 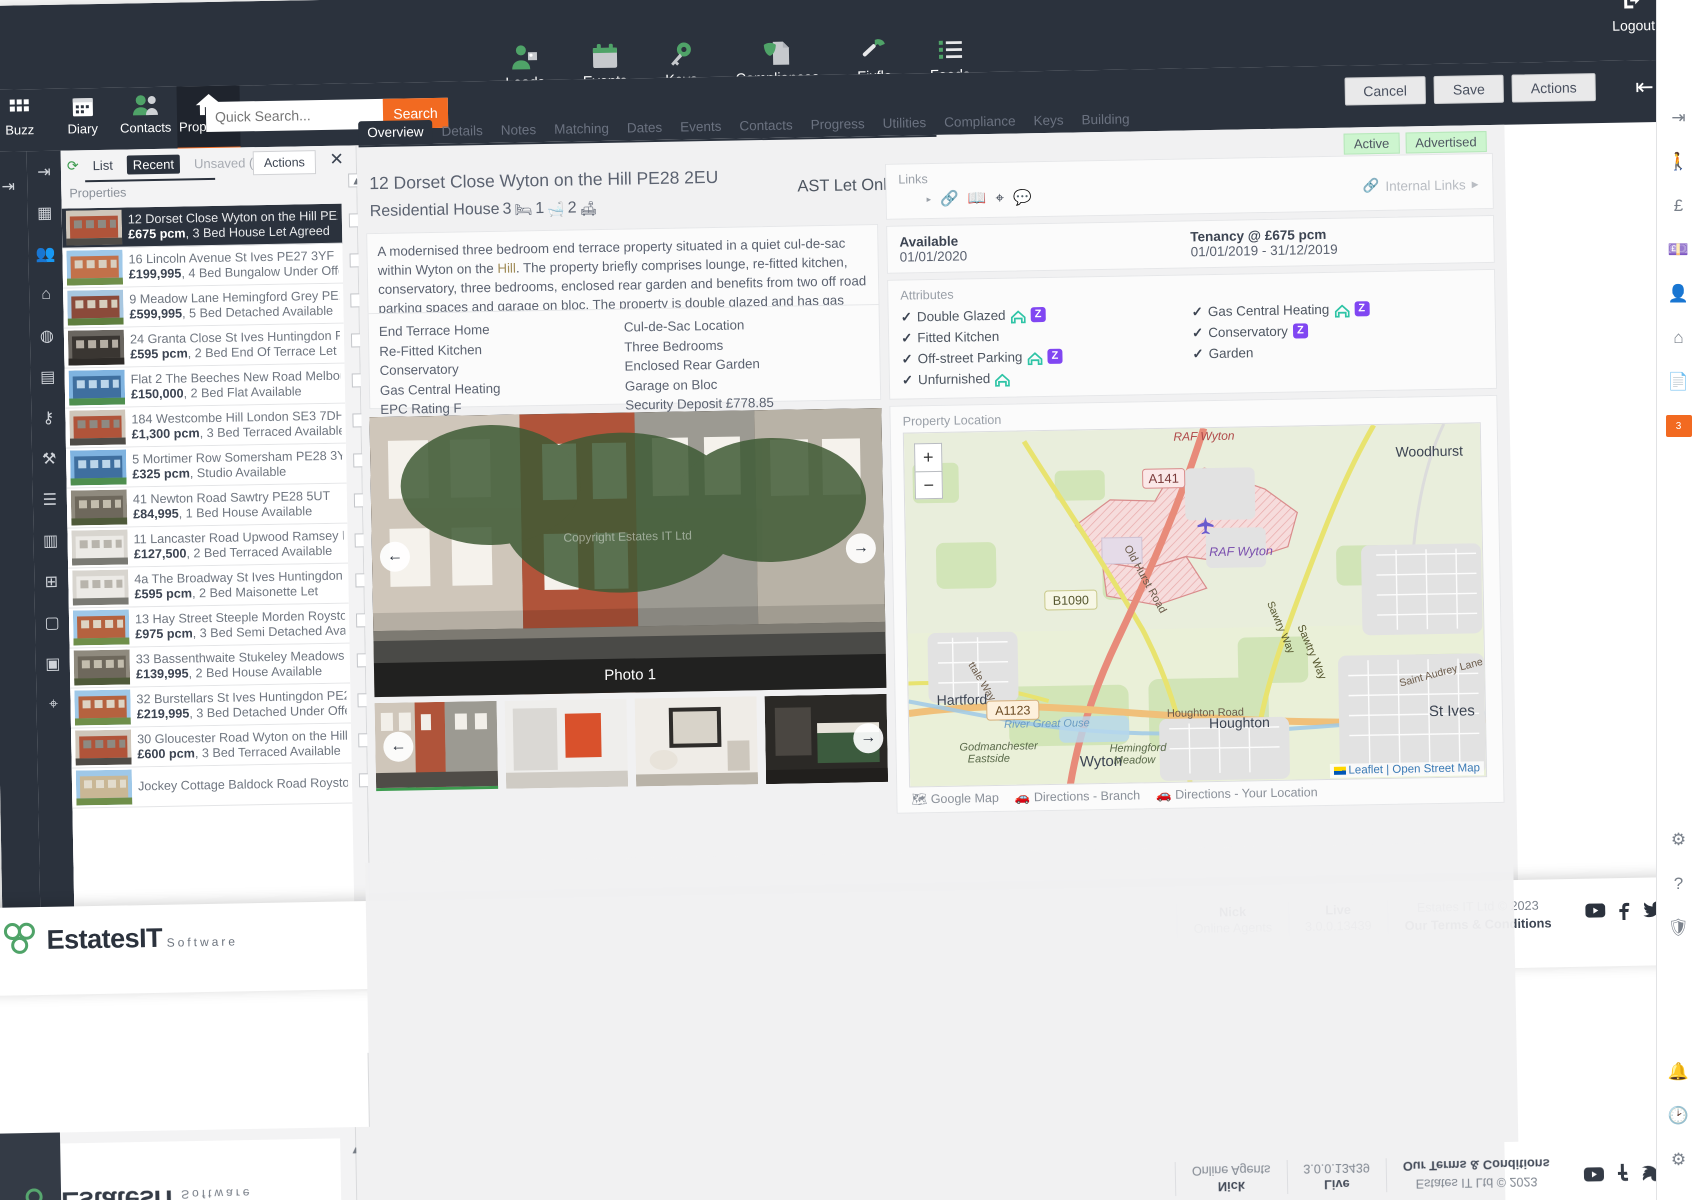 What do you see at coordinates (50, 541) in the screenshot?
I see `chart-icon: ▥` at bounding box center [50, 541].